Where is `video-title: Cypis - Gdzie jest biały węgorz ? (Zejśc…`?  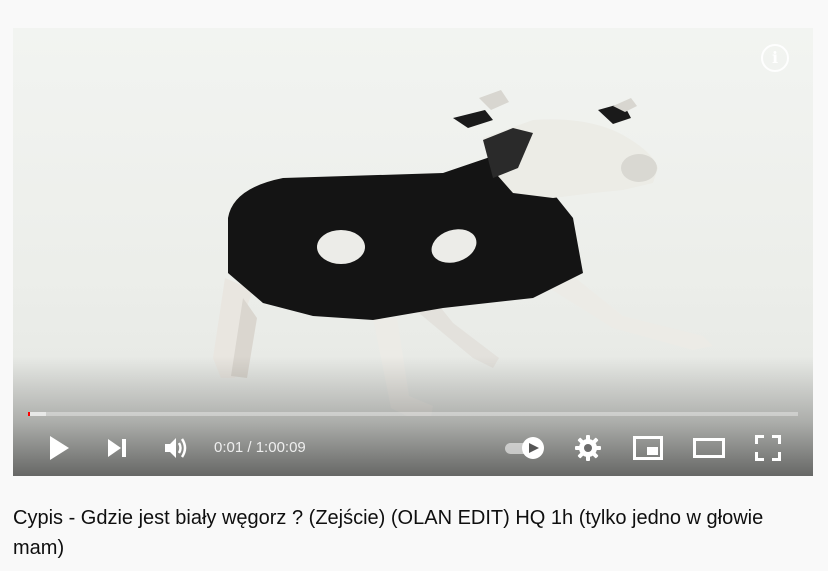 video-title: Cypis - Gdzie jest biały węgorz ? (Zejśc… is located at coordinates (388, 533).